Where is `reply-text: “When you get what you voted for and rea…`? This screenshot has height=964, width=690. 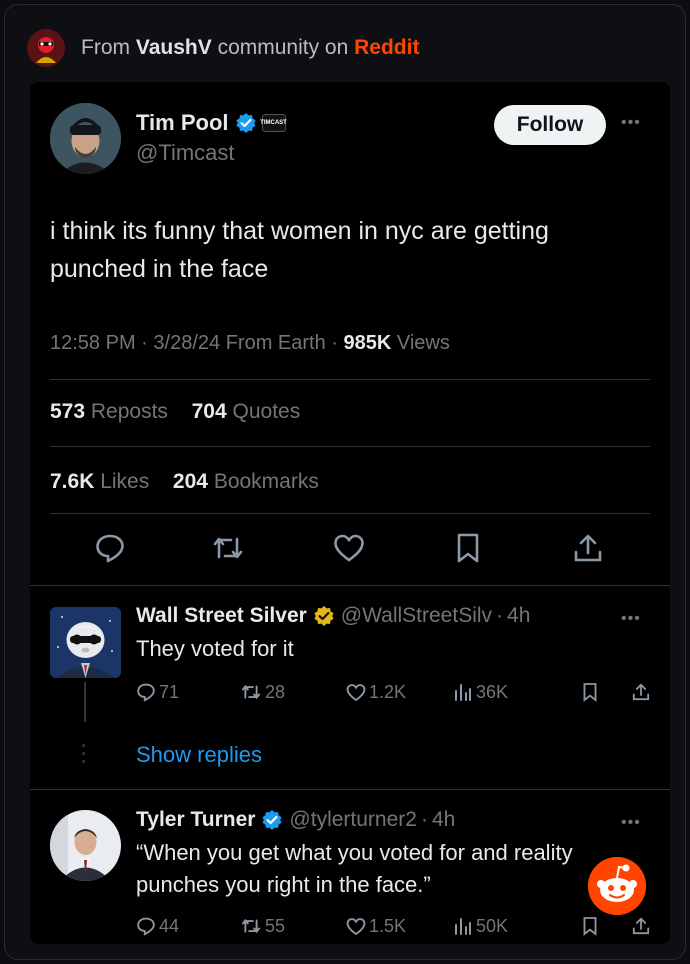
reply-text: “When you get what you voted for and rea… is located at coordinates (354, 868).